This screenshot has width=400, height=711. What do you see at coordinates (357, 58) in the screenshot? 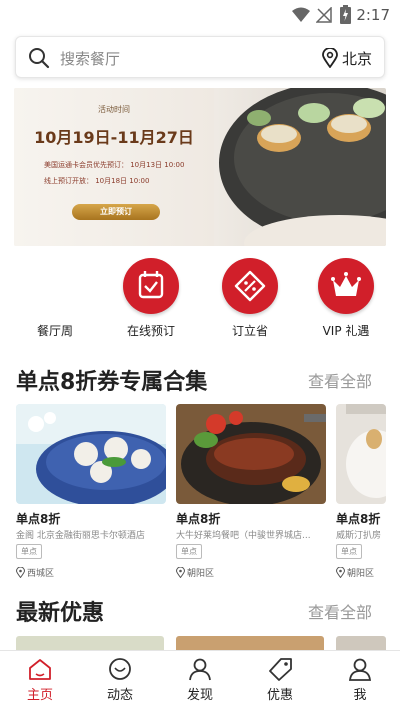
I see `city-selector: 北京` at bounding box center [357, 58].